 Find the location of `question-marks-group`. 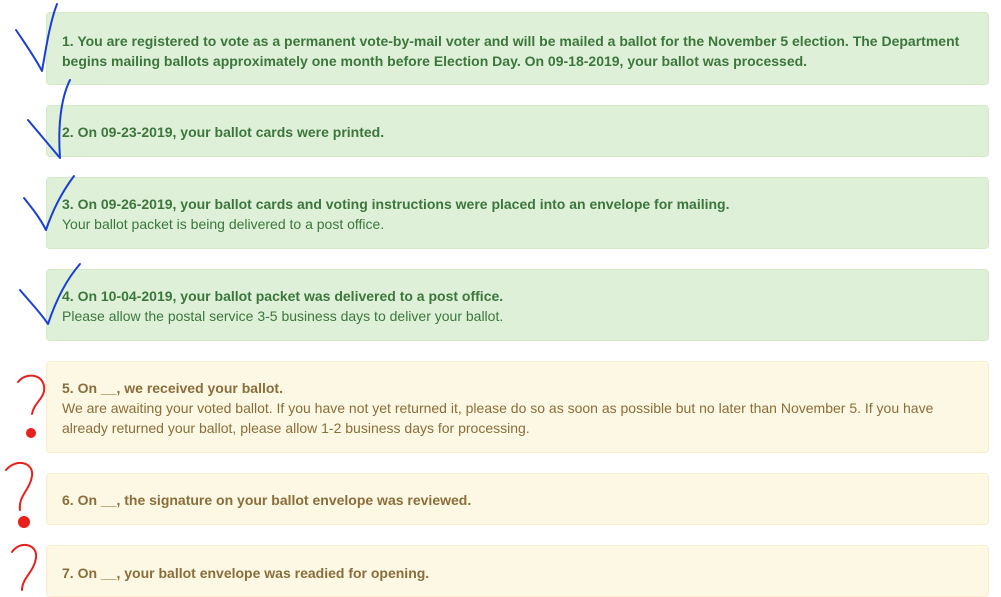

question-marks-group is located at coordinates (25, 482).